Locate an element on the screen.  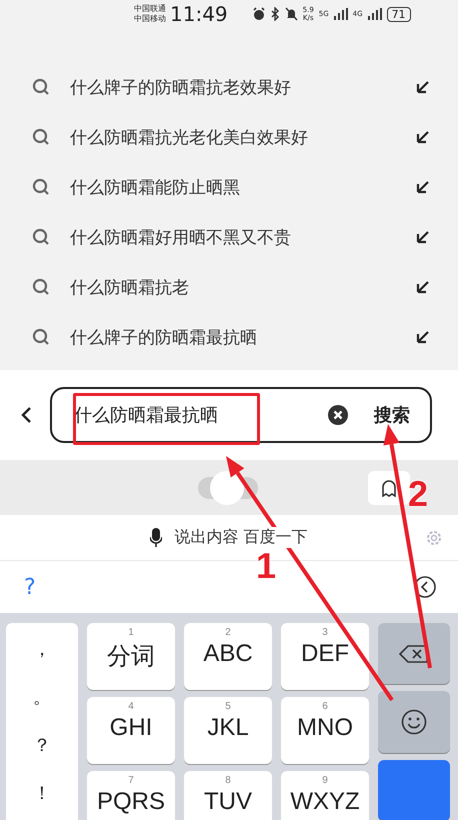
keyboard-key: 3 DEF is located at coordinates (325, 656).